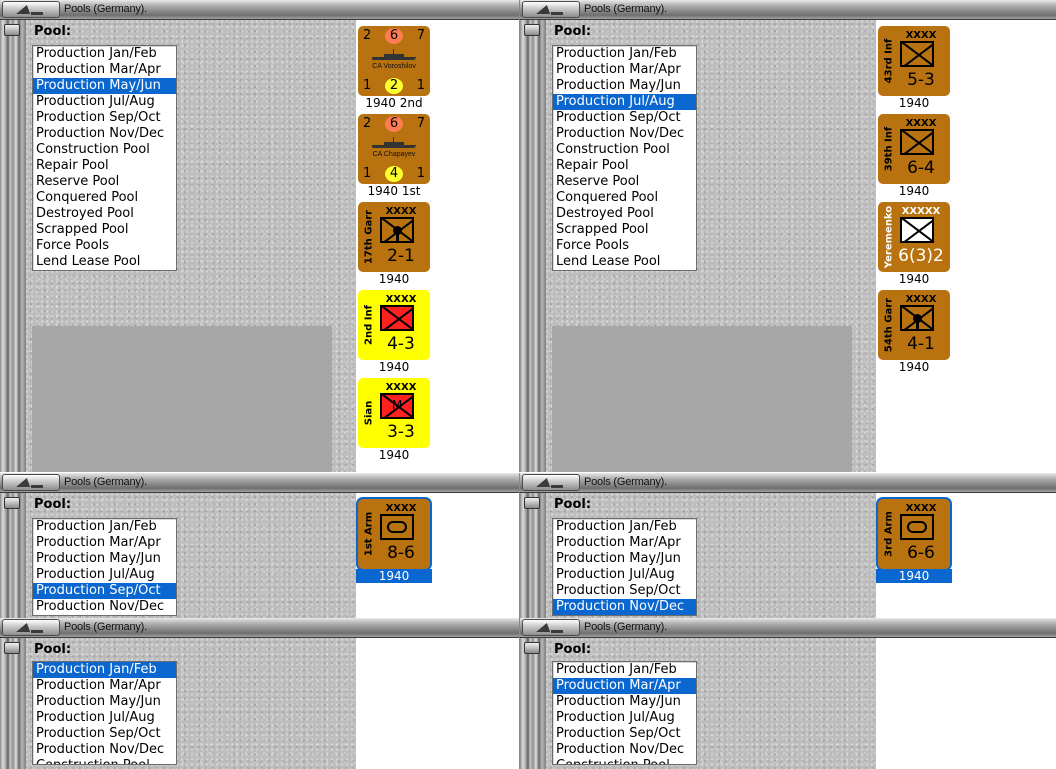 Image resolution: width=1056 pixels, height=769 pixels. What do you see at coordinates (394, 332) in the screenshot?
I see `unit-counter: 2nd Inf XXXX 4-3 1940` at bounding box center [394, 332].